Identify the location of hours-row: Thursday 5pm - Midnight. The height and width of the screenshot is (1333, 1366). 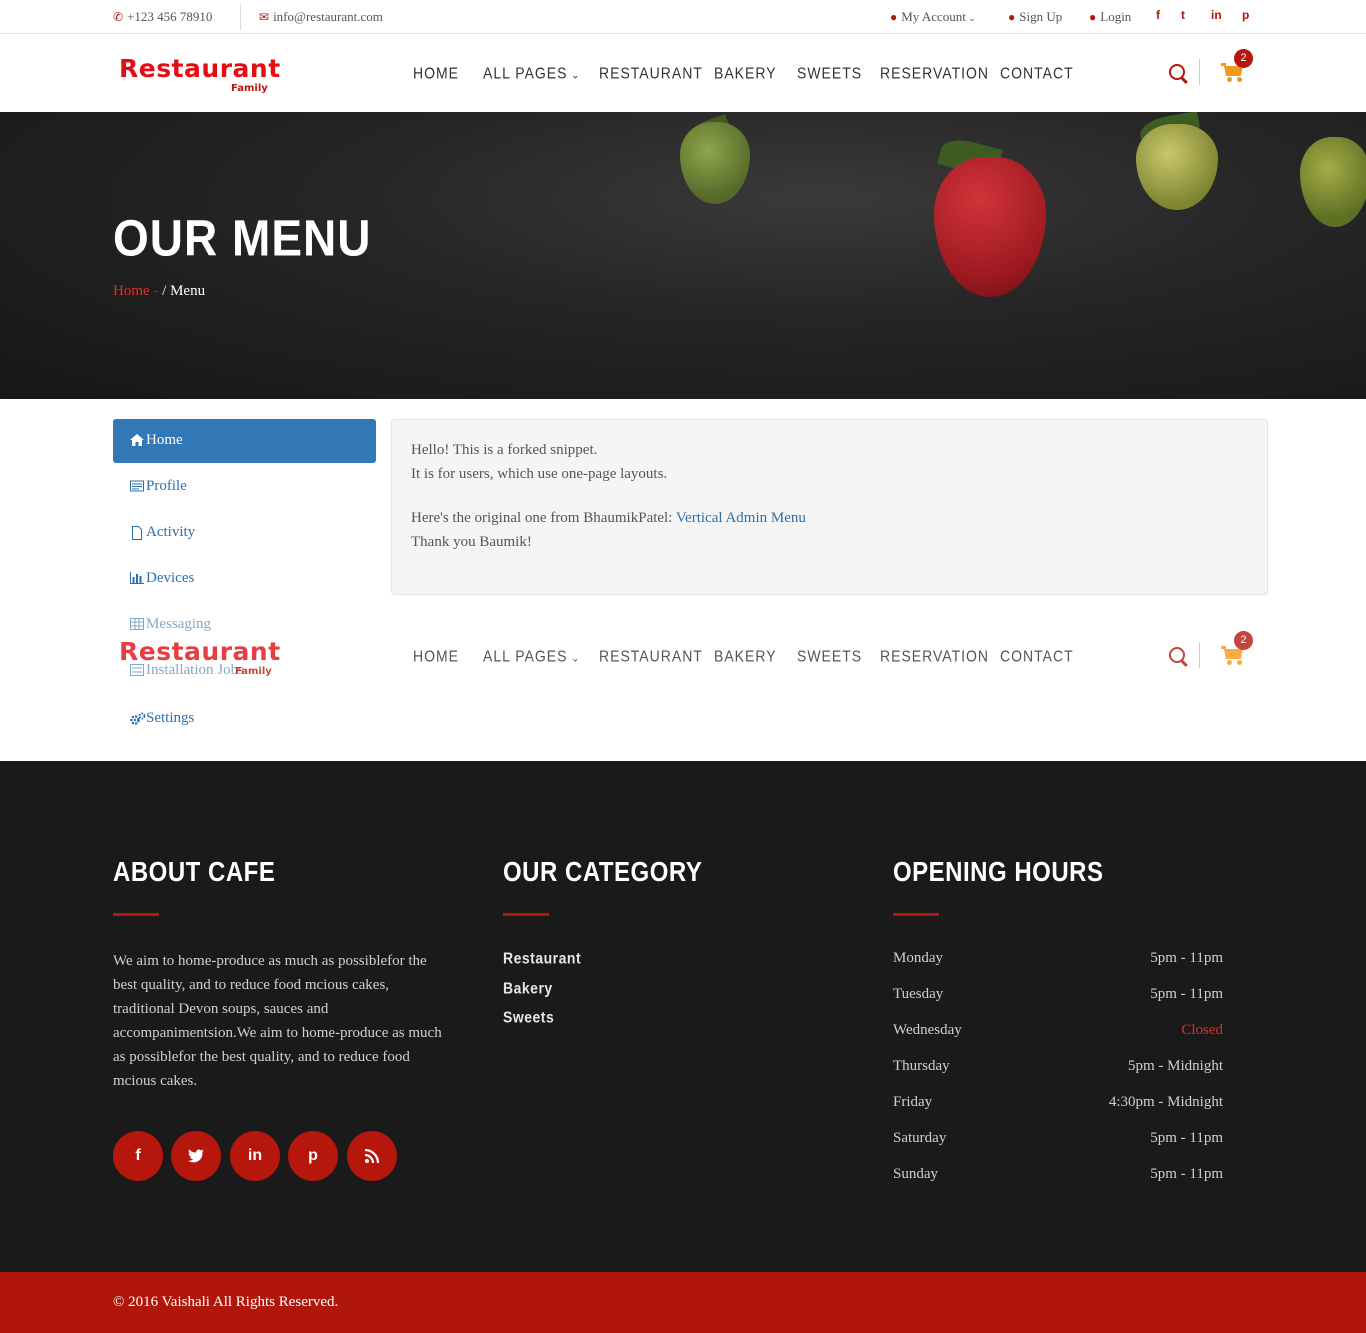
(1058, 1066).